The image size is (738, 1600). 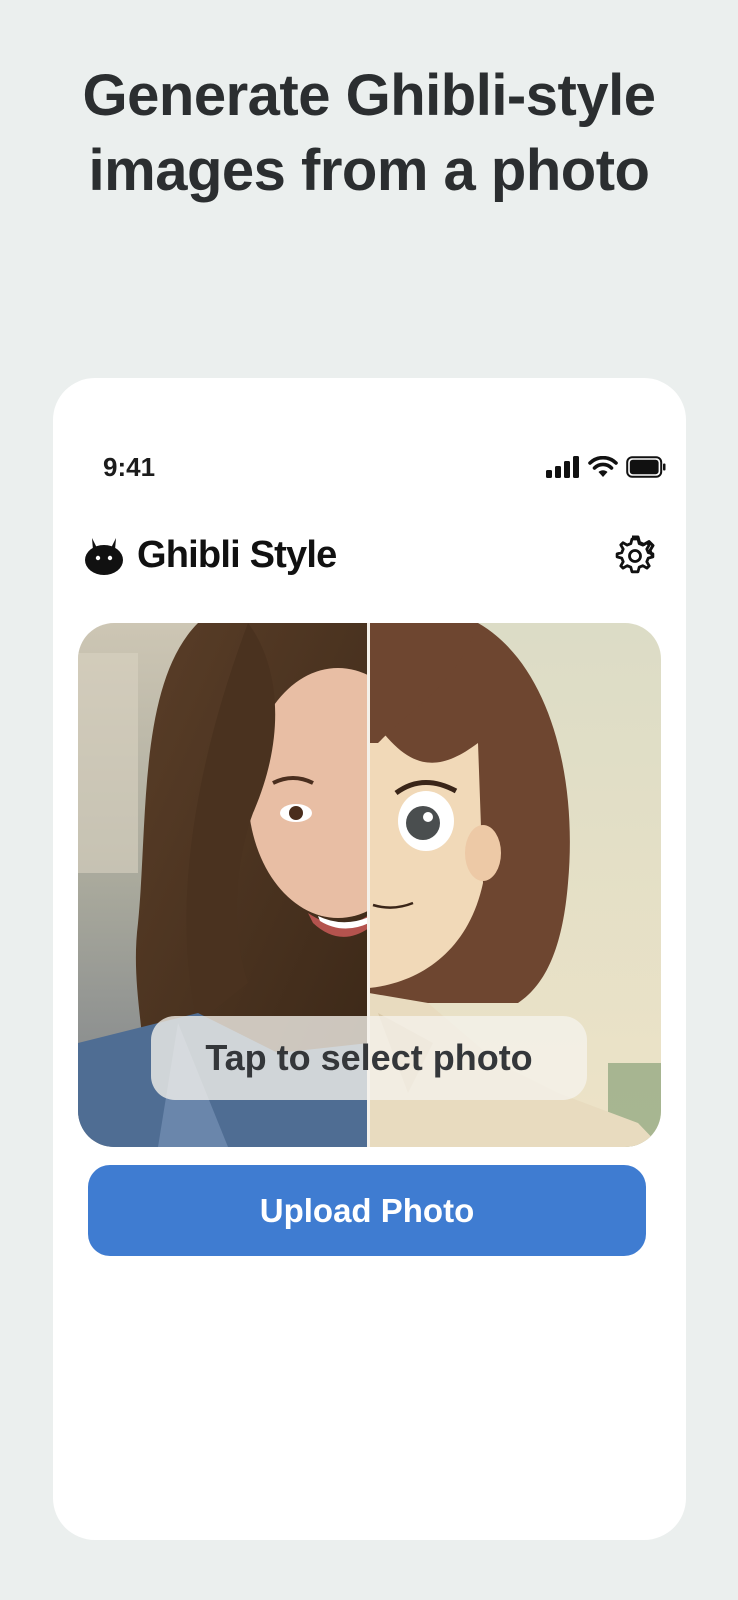 I want to click on headline-line-1: Generate Ghibli-style, so click(x=369, y=95).